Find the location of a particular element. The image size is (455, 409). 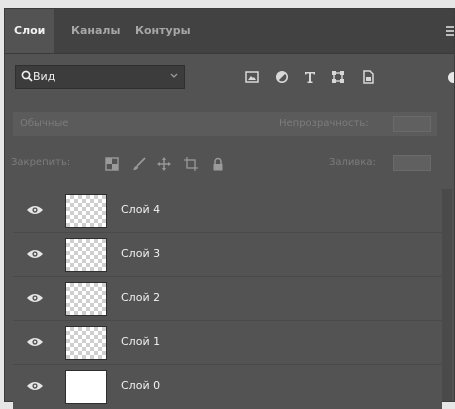

layer-row: Слой 4 is located at coordinates (227, 211).